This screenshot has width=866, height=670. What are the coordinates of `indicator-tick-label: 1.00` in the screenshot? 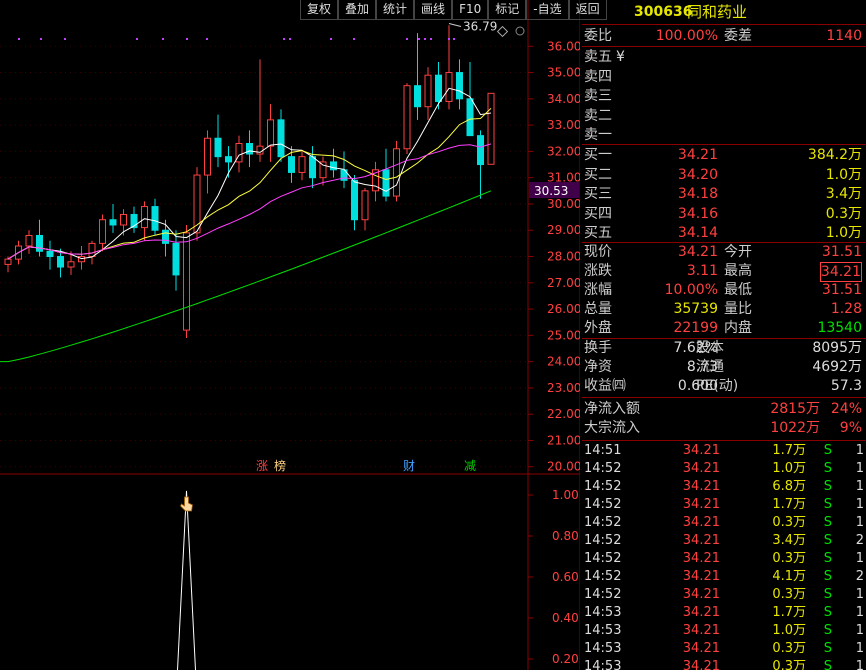 It's located at (565, 495).